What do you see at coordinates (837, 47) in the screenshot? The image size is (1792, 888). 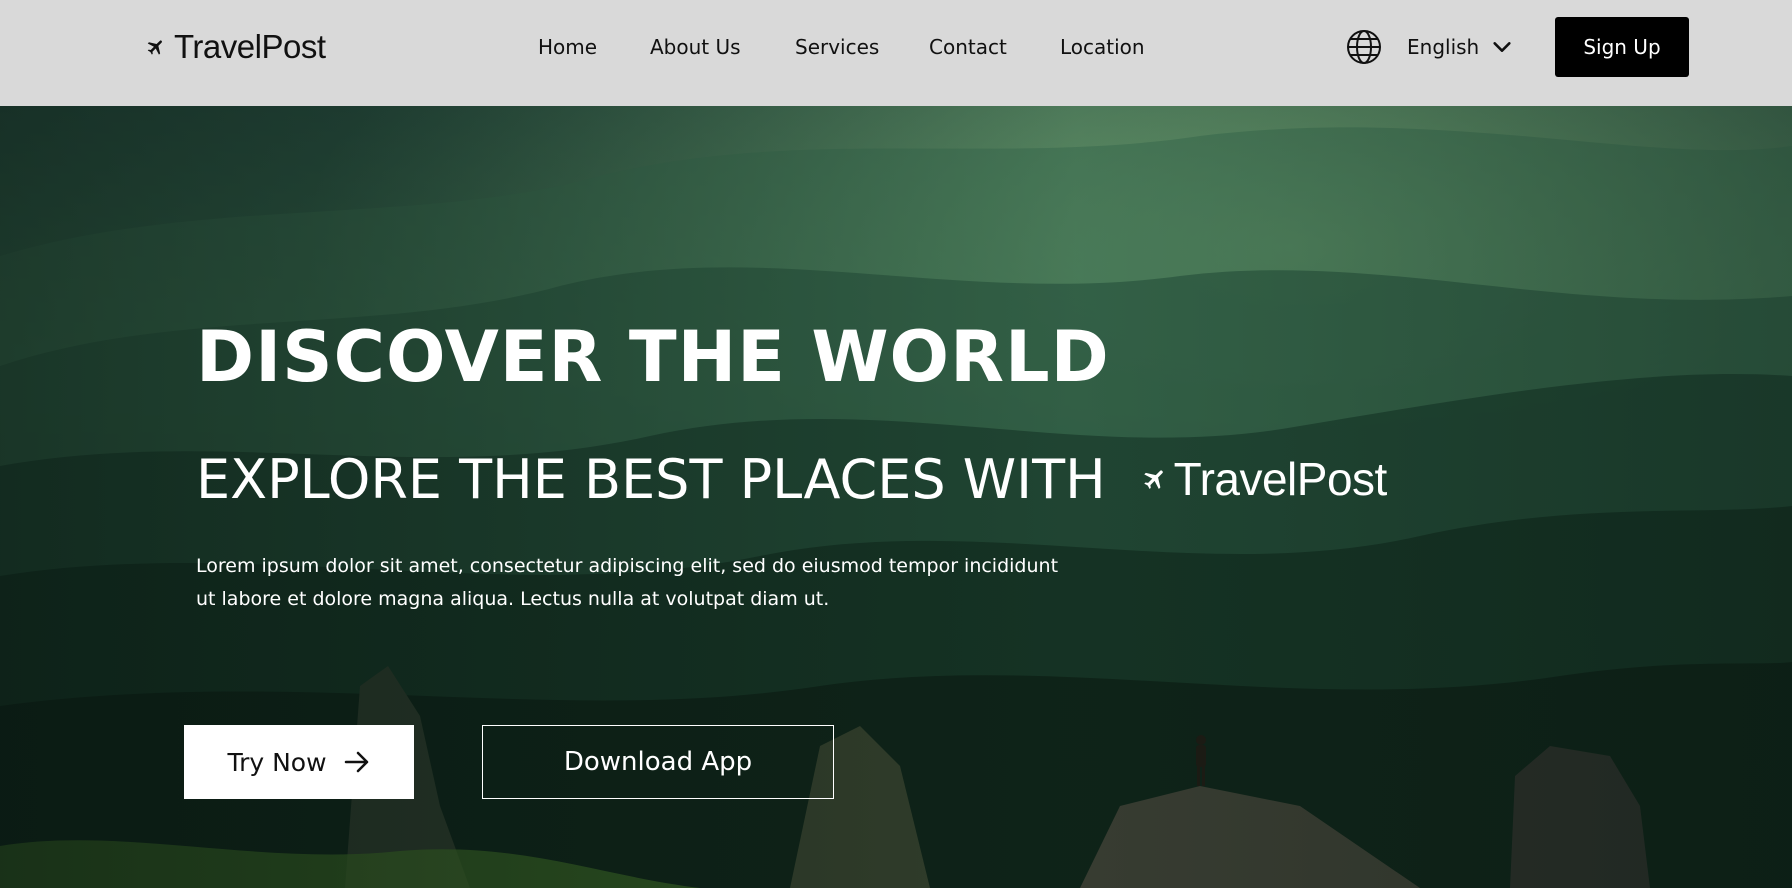 I see `nav-link-services: Services` at bounding box center [837, 47].